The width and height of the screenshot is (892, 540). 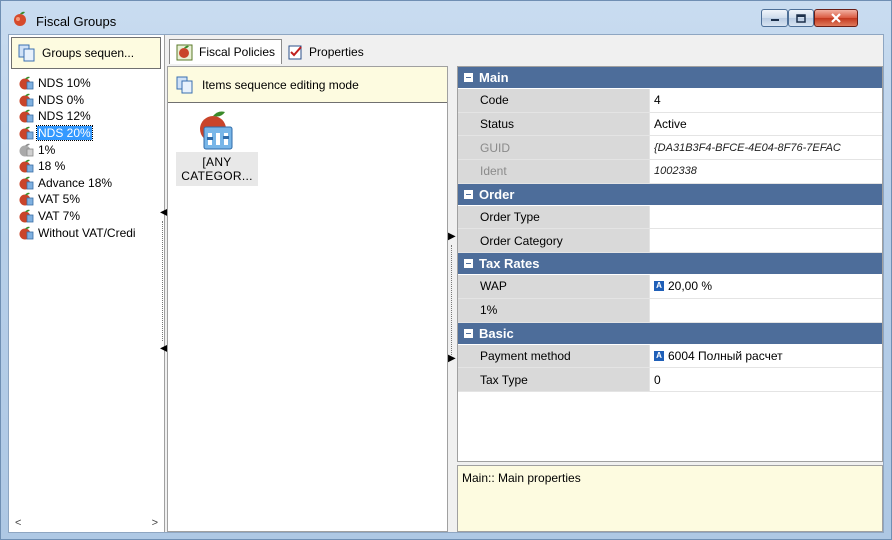 I want to click on property-description: Main:: Main properties, so click(x=670, y=498).